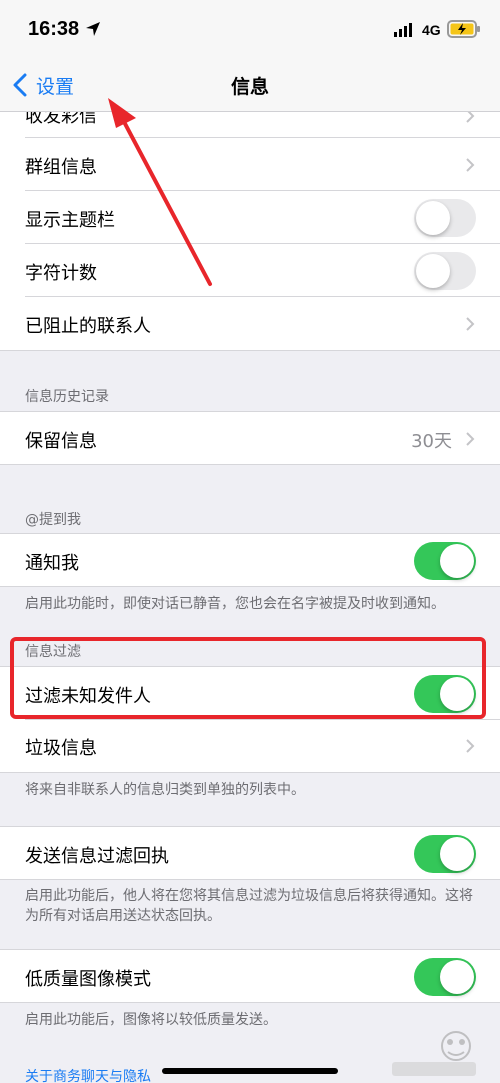 The width and height of the screenshot is (500, 1083). I want to click on navigation-bar: 设置 信息, so click(250, 85).